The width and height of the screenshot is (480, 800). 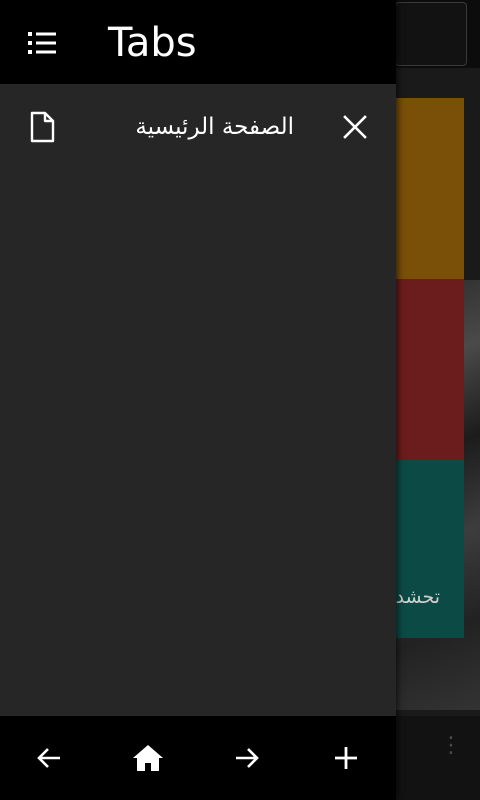 What do you see at coordinates (148, 758) in the screenshot?
I see `home-icon` at bounding box center [148, 758].